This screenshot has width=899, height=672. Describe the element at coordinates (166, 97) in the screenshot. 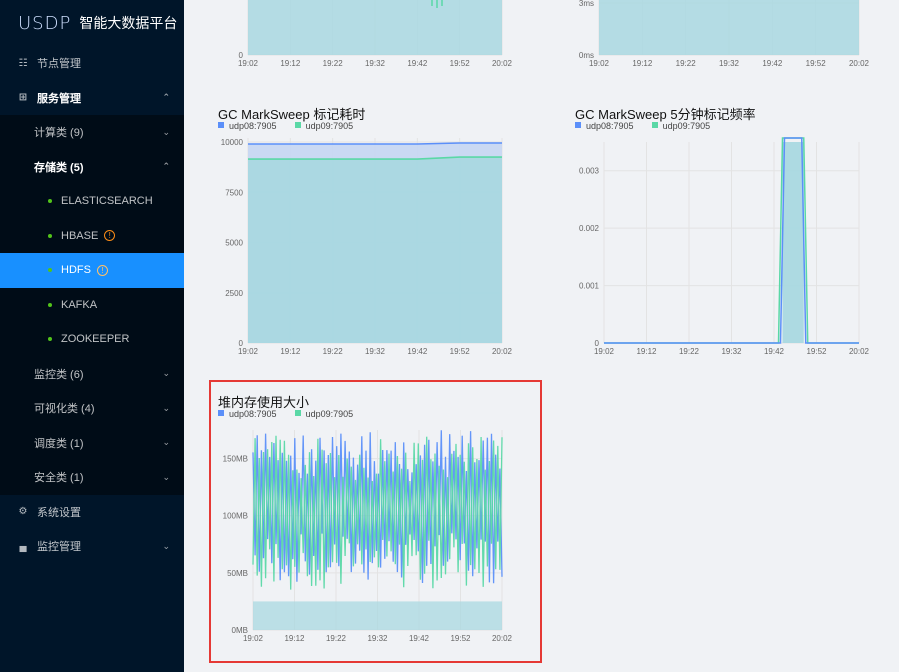

I see `chevron-up-icon: ⌃` at that location.